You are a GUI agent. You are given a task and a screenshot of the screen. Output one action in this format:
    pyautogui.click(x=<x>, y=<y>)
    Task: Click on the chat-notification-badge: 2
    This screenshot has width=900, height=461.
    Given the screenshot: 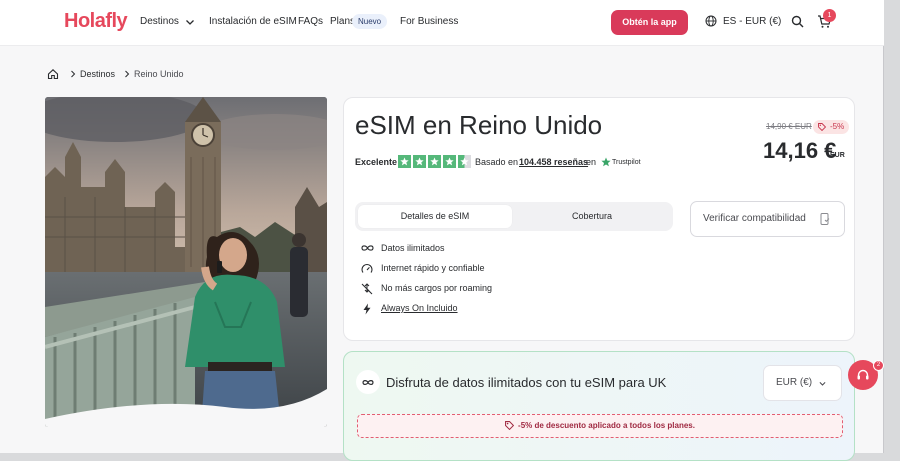 What is the action you would take?
    pyautogui.click(x=878, y=365)
    